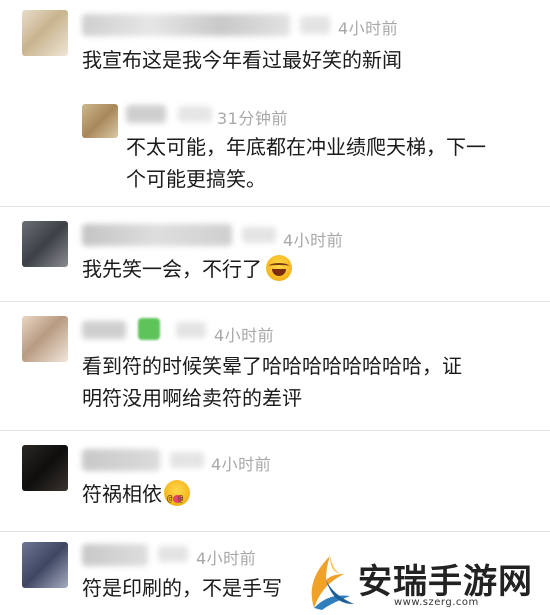  I want to click on site-watermark: 安瑞手游网 www.szerg.com, so click(424, 581).